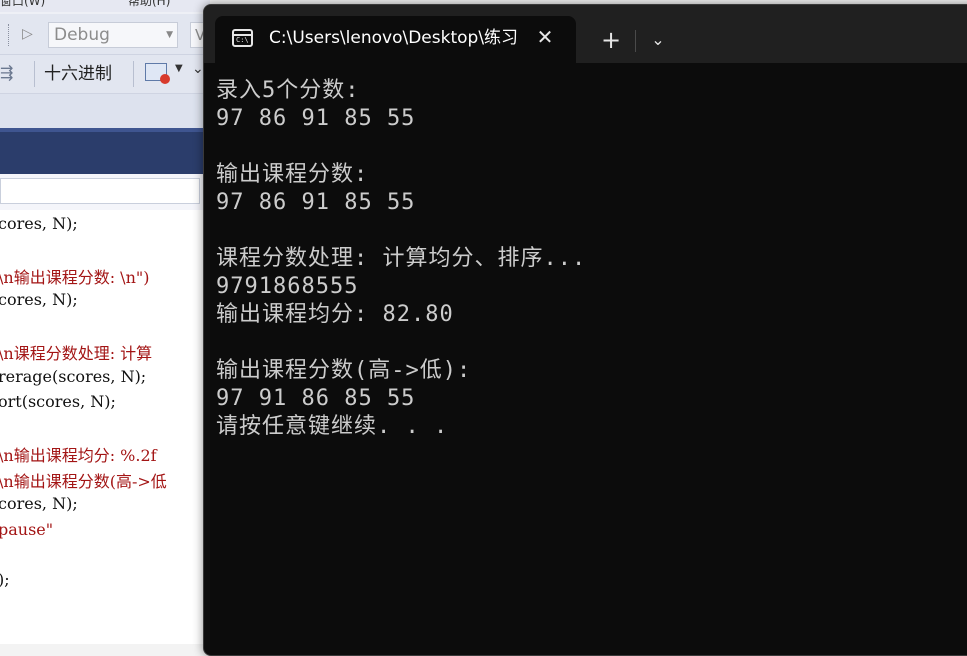  Describe the element at coordinates (58, 401) in the screenshot. I see `code-line: ort(scores, N);` at that location.